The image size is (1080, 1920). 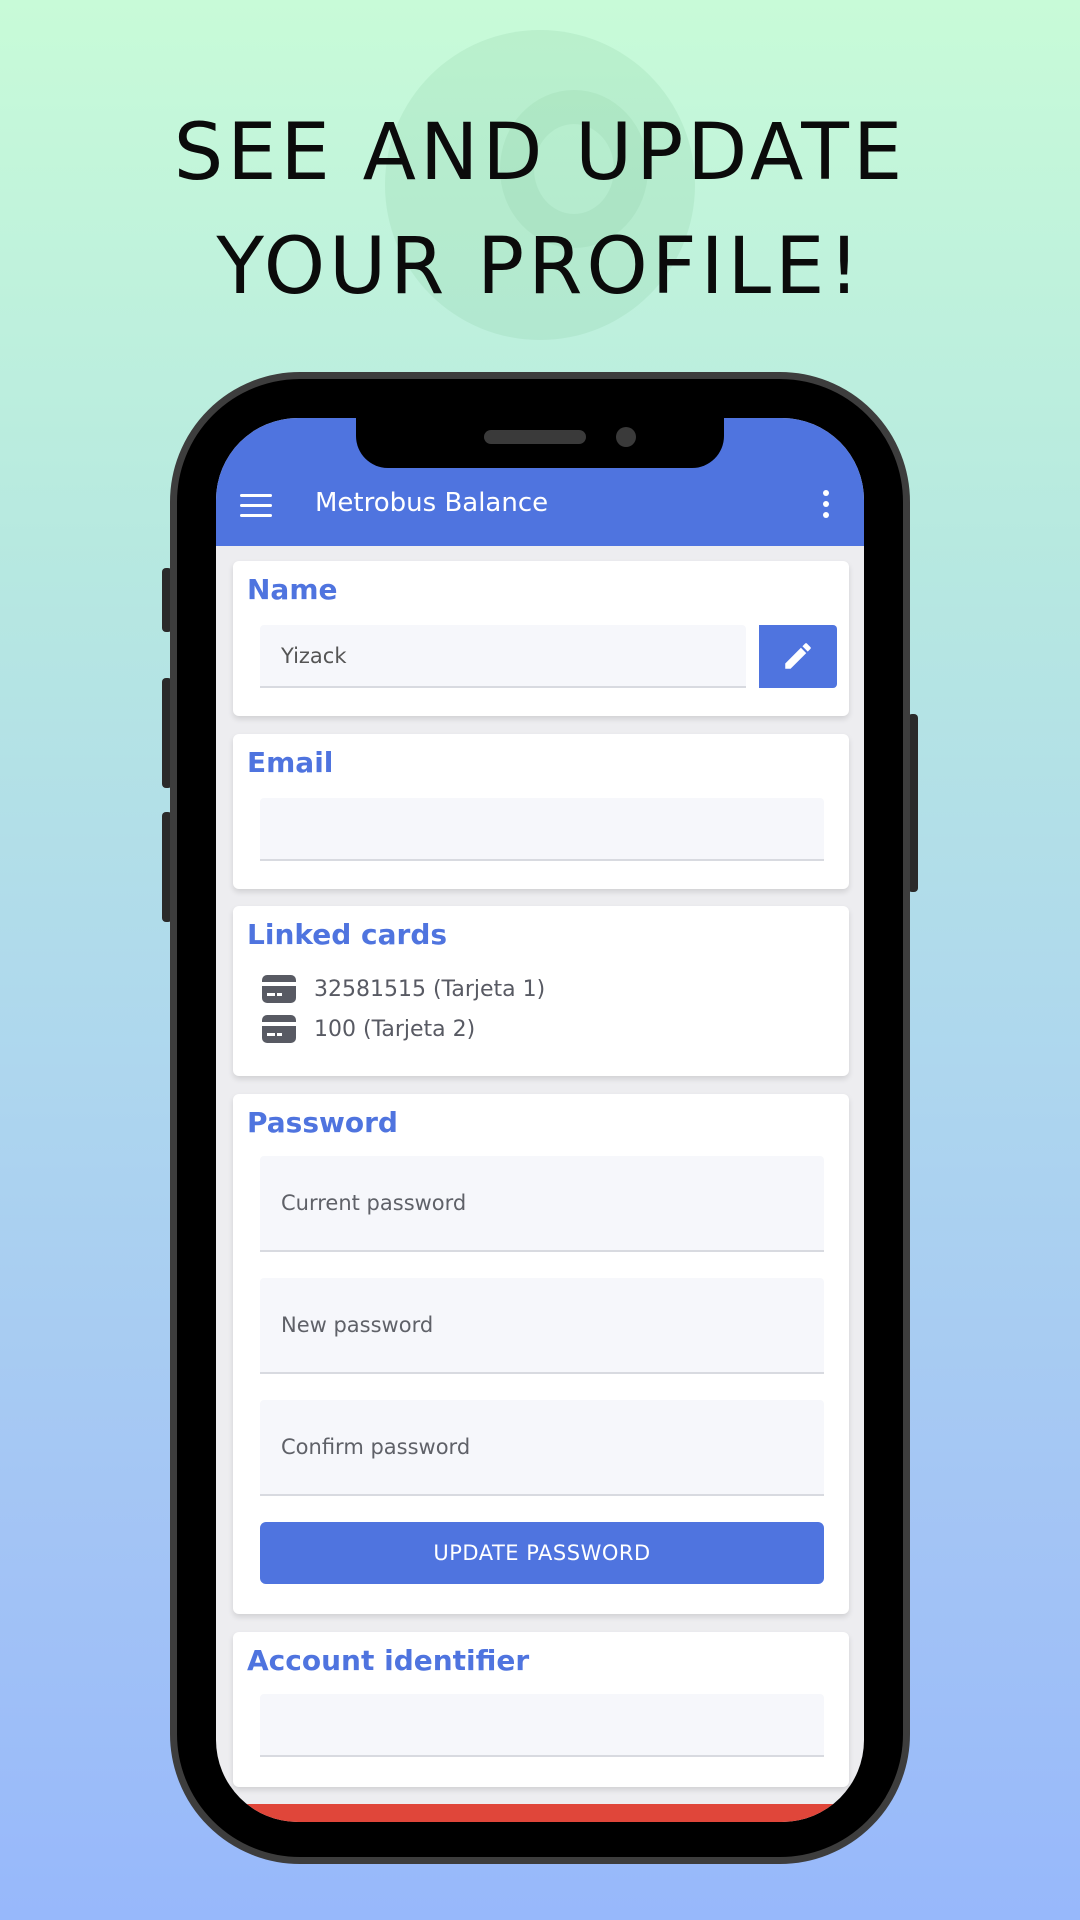 I want to click on more-vertical-icon, so click(x=826, y=506).